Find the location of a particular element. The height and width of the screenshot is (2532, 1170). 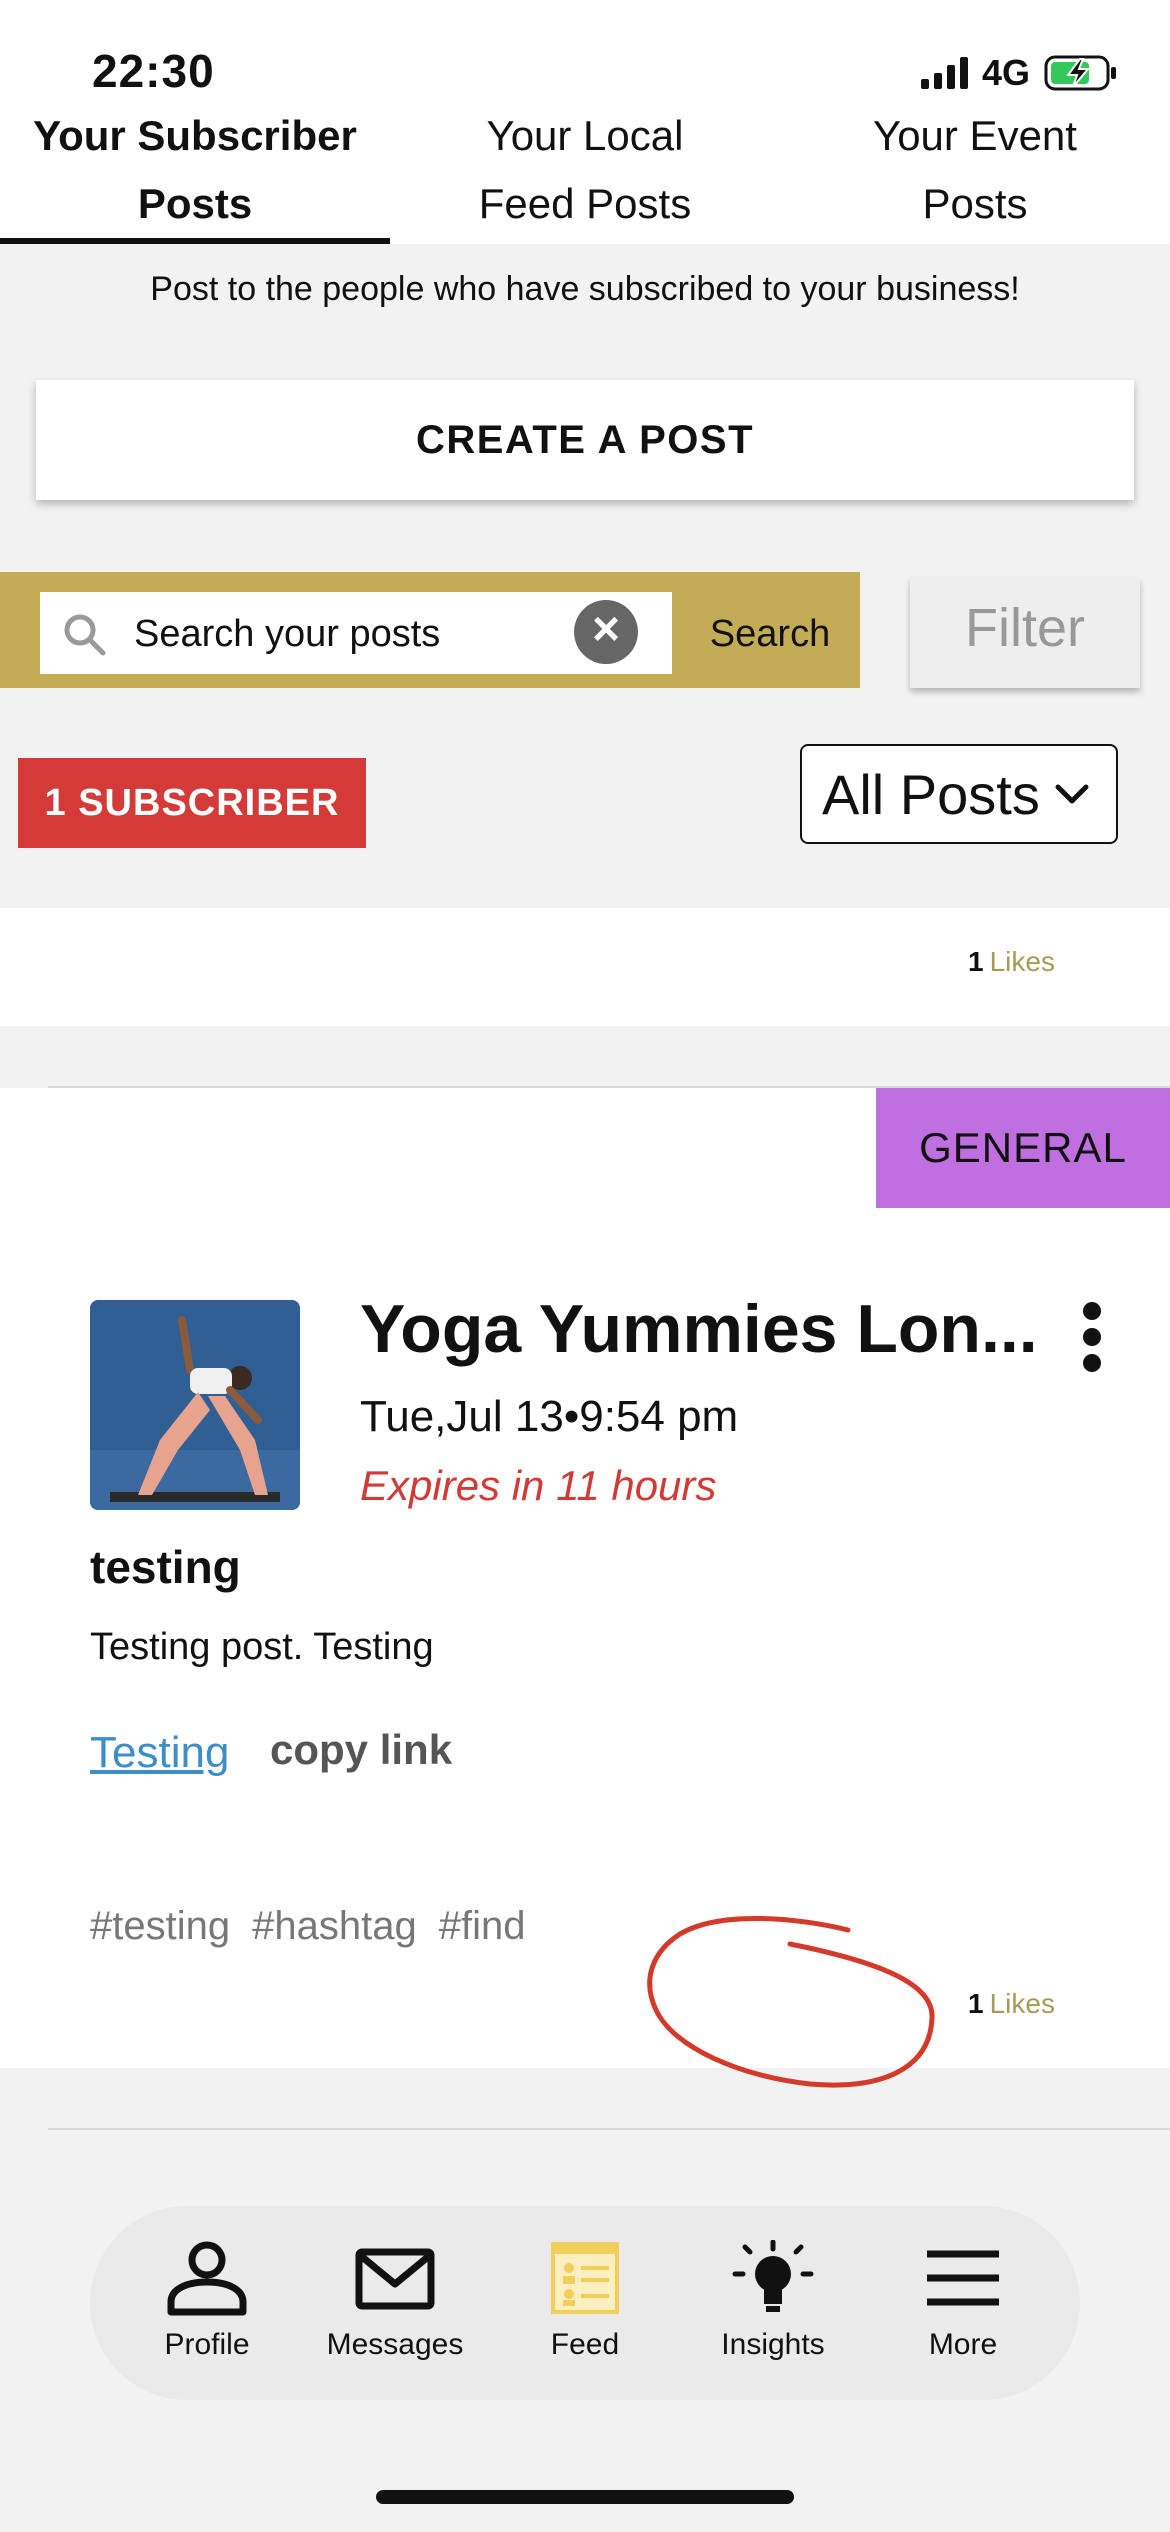

clear-search-icon: × is located at coordinates (606, 632).